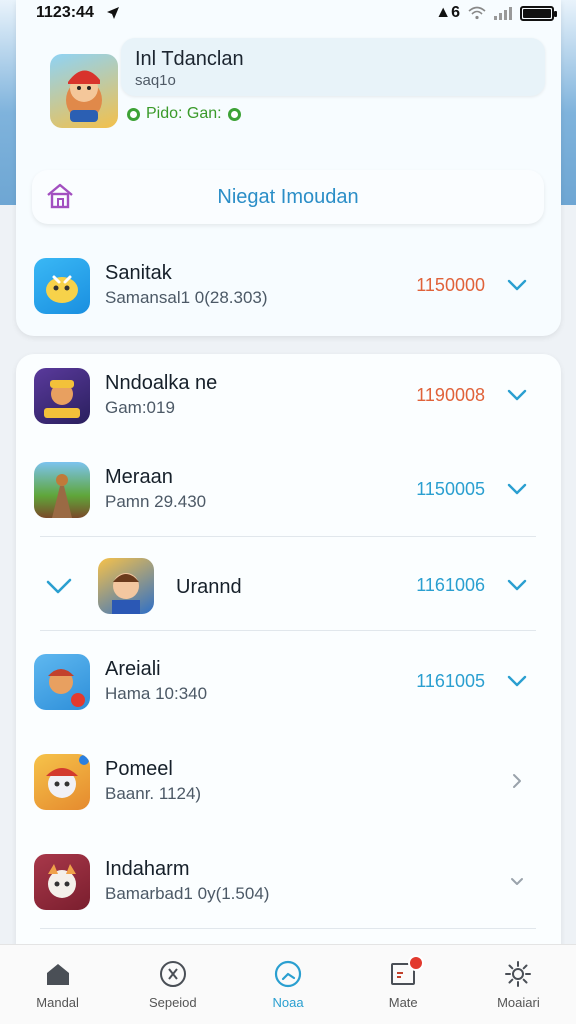 The image size is (576, 1024). I want to click on nav-item-messages: Mate, so click(403, 984).